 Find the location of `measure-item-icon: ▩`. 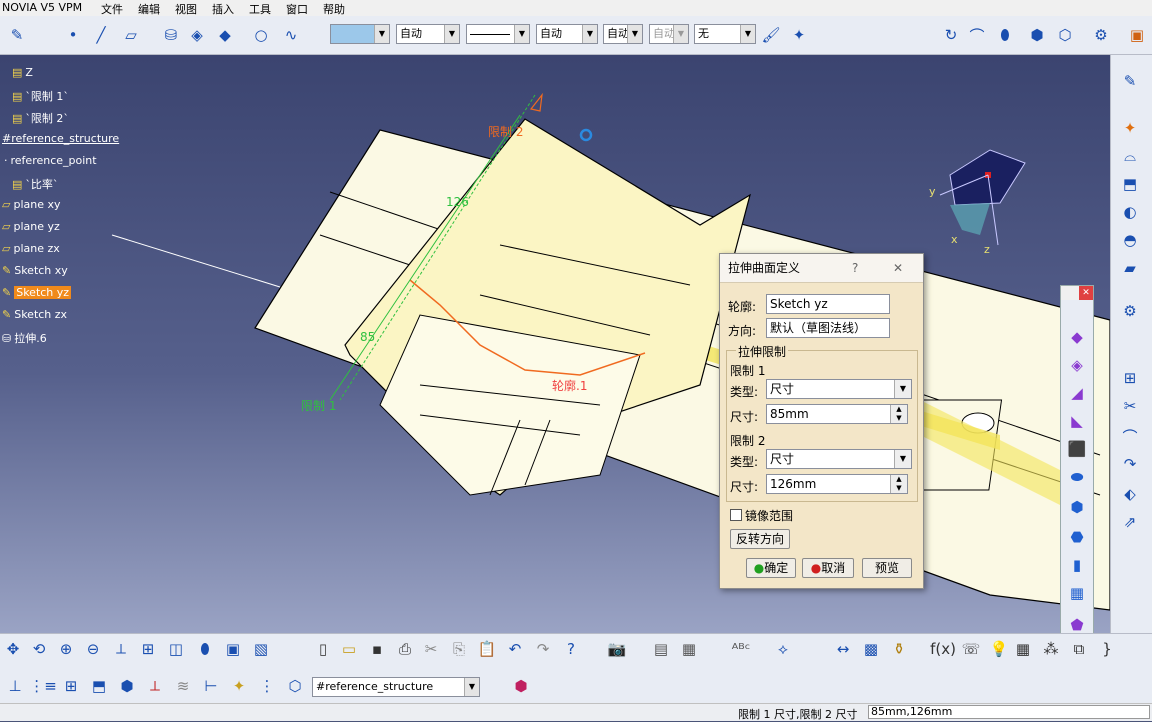

measure-item-icon: ▩ is located at coordinates (871, 649).